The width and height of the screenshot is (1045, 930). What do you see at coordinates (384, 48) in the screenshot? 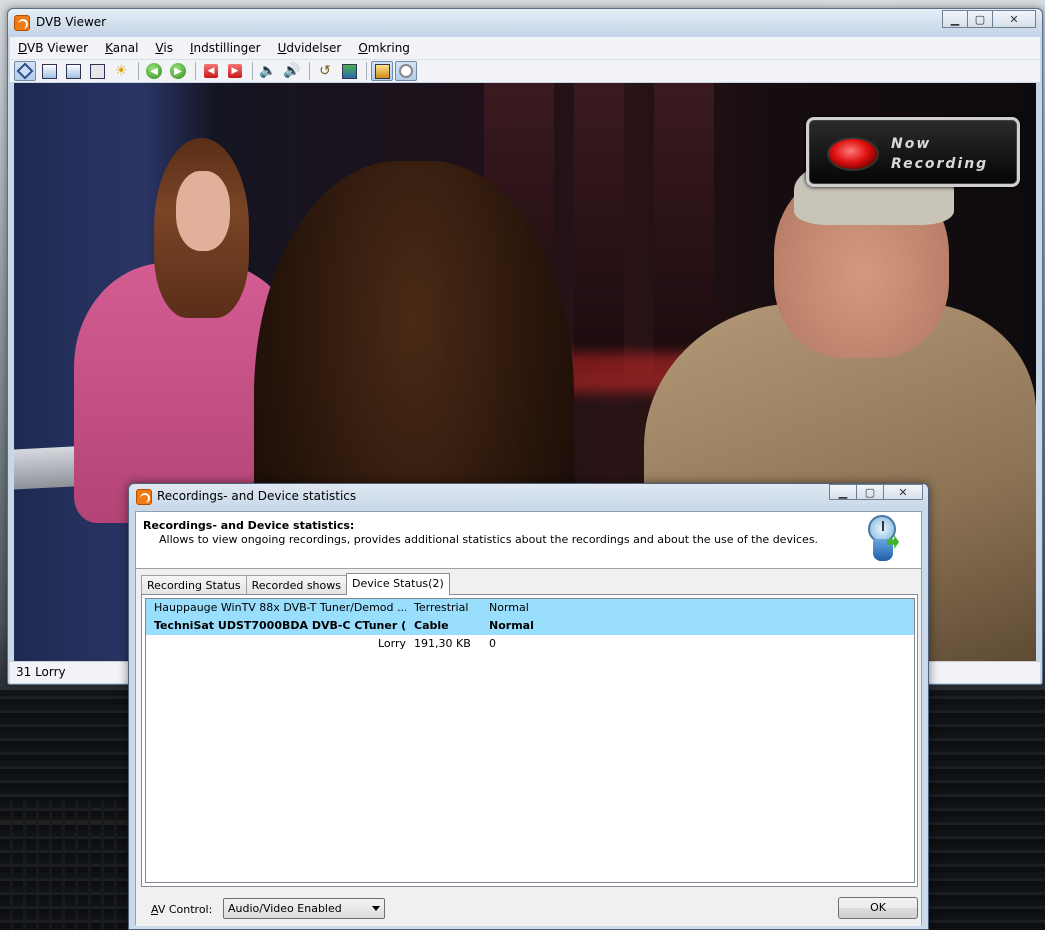
I see `menu-omkring: Omkring` at bounding box center [384, 48].